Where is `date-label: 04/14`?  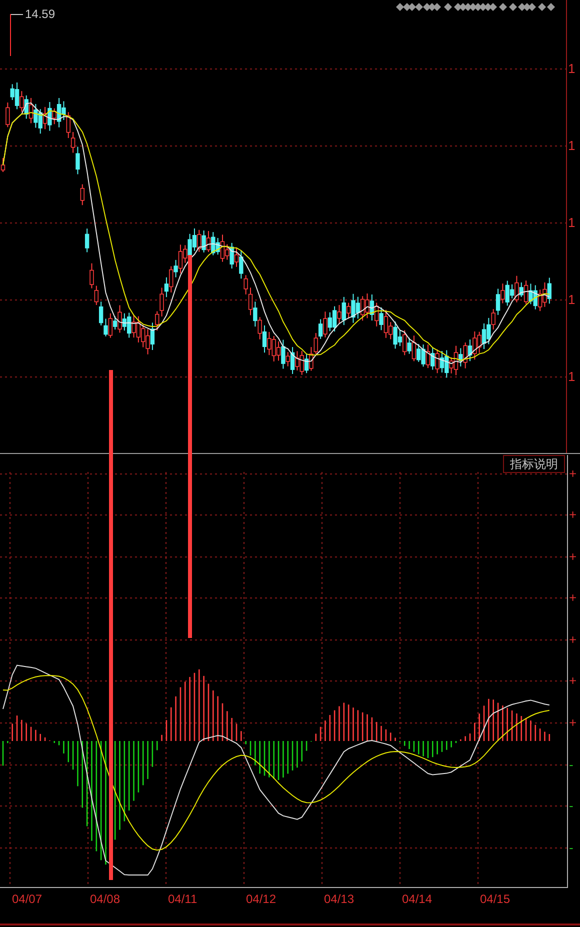
date-label: 04/14 is located at coordinates (417, 899).